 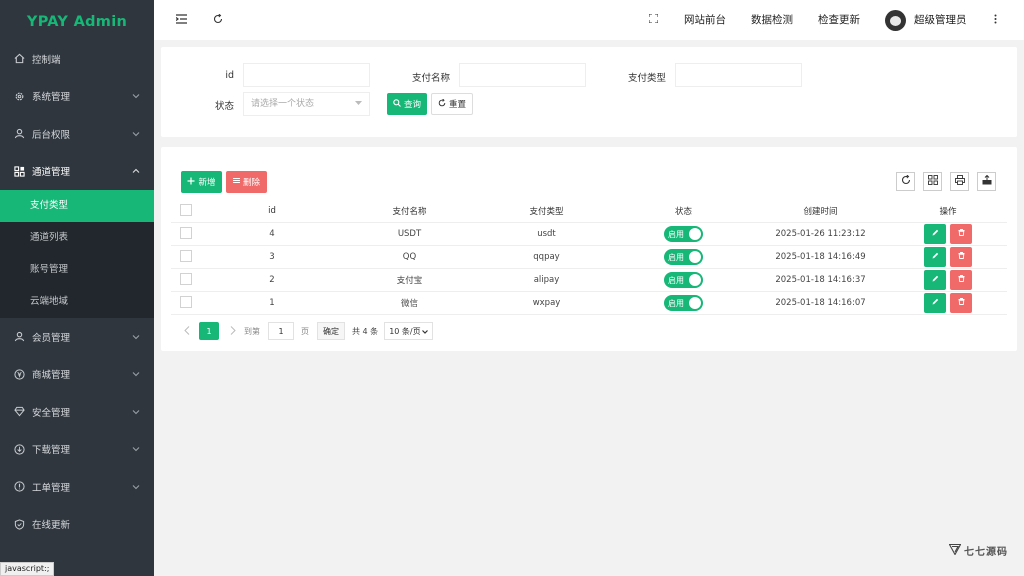 What do you see at coordinates (959, 181) in the screenshot?
I see `print-button` at bounding box center [959, 181].